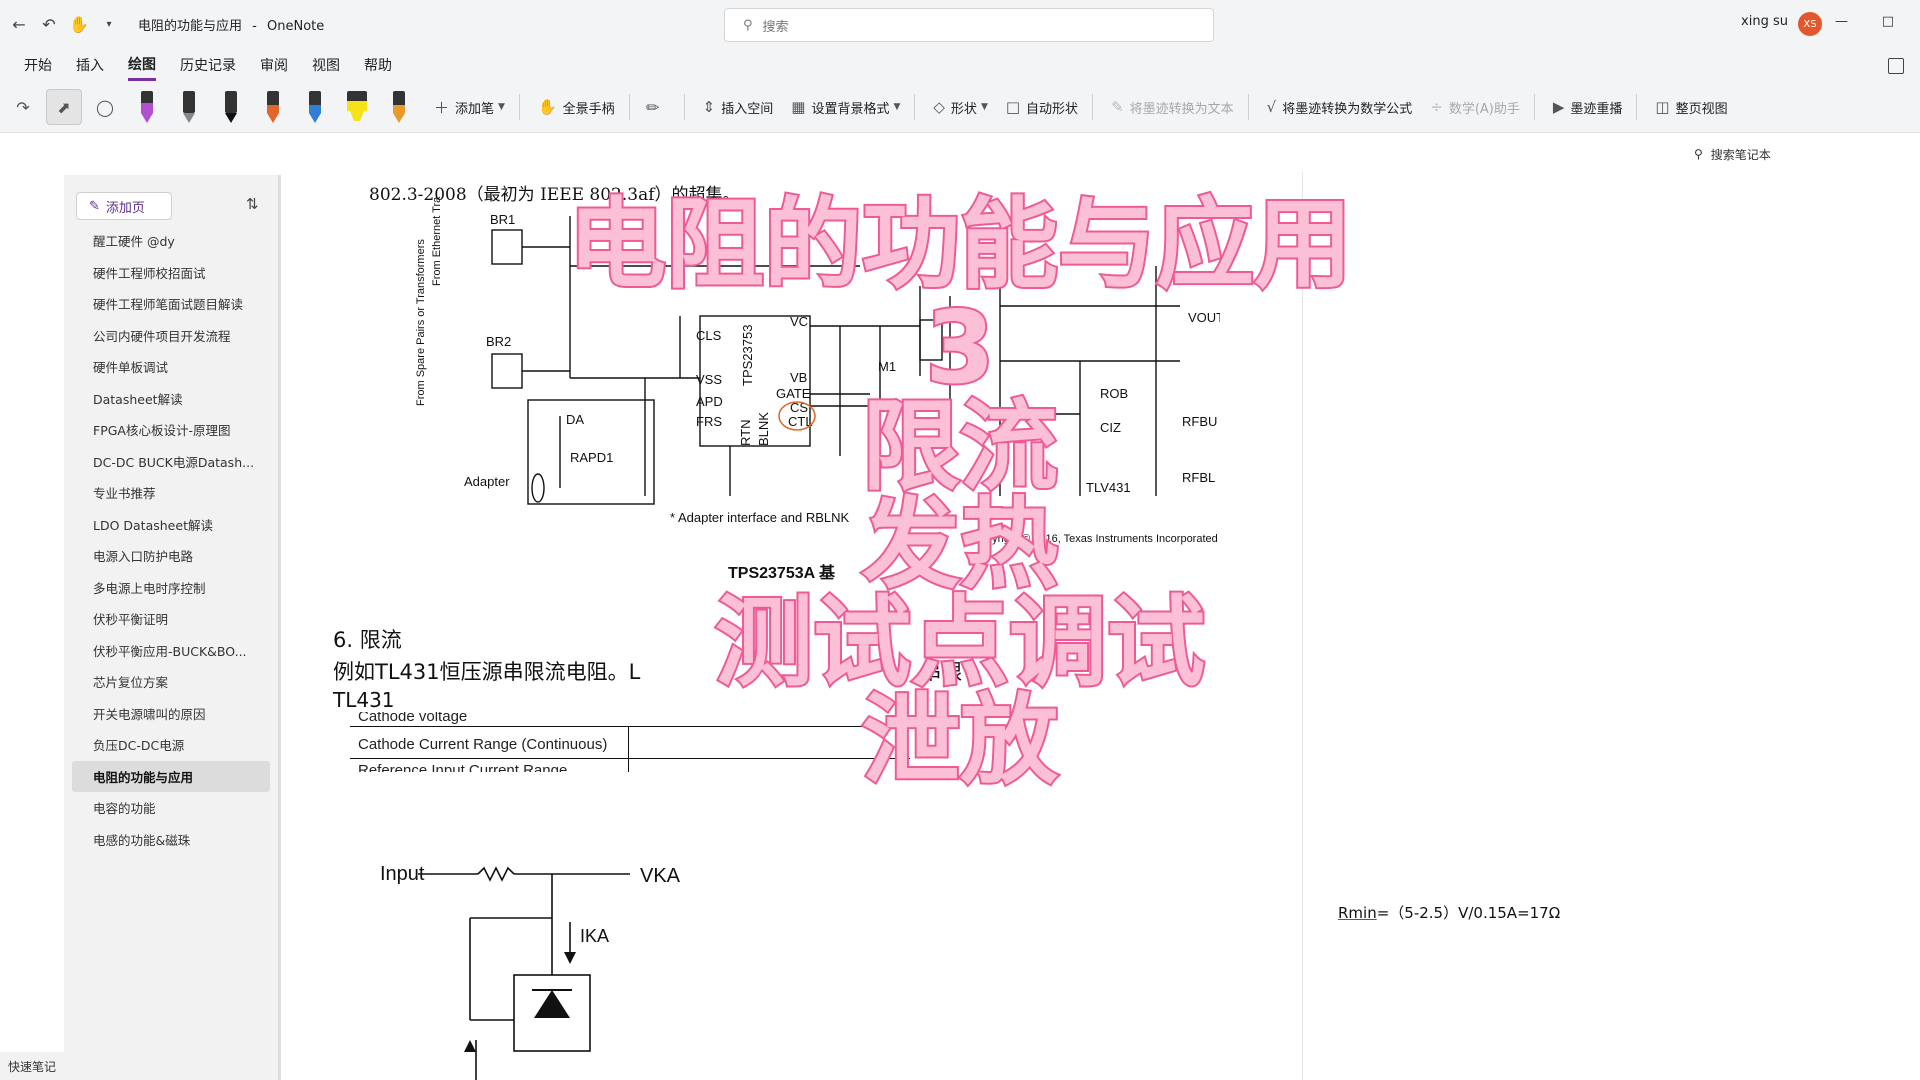 The image size is (1920, 1080). What do you see at coordinates (501, 107) in the screenshot?
I see `chevron-down-icon: ▼` at bounding box center [501, 107].